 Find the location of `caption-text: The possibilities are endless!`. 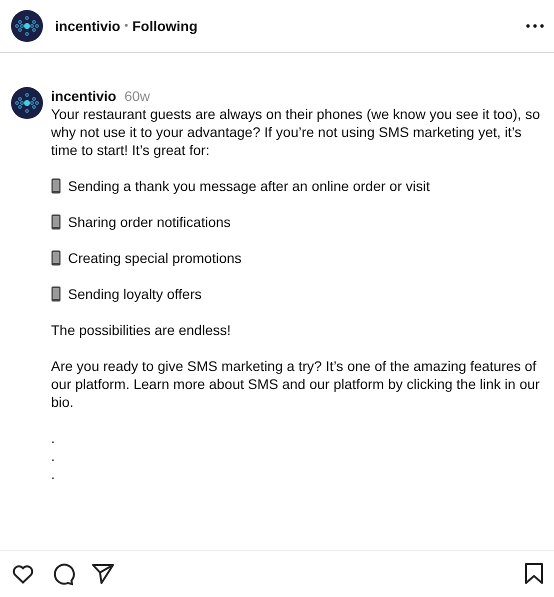

caption-text: The possibilities are endless! is located at coordinates (141, 330).